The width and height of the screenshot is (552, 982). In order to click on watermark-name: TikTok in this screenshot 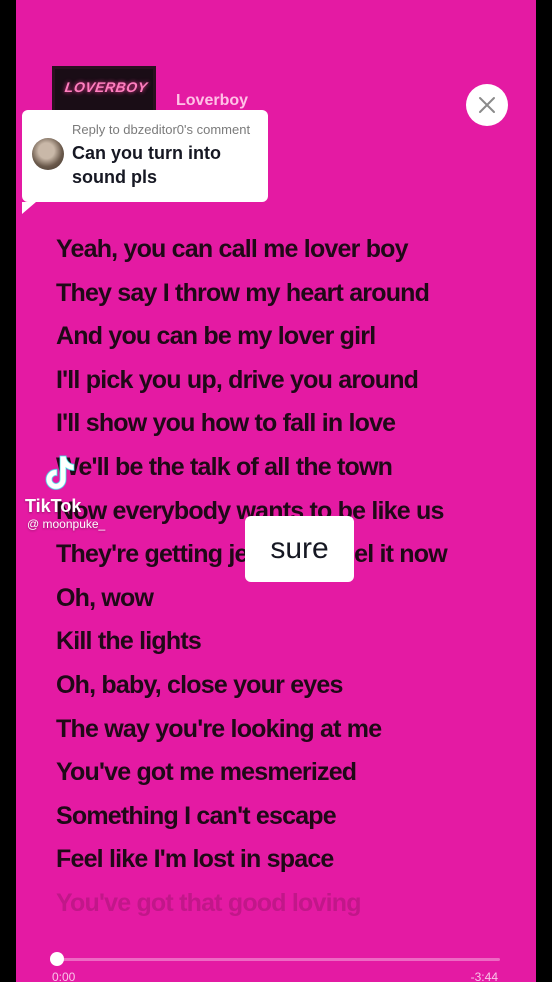, I will do `click(53, 506)`.